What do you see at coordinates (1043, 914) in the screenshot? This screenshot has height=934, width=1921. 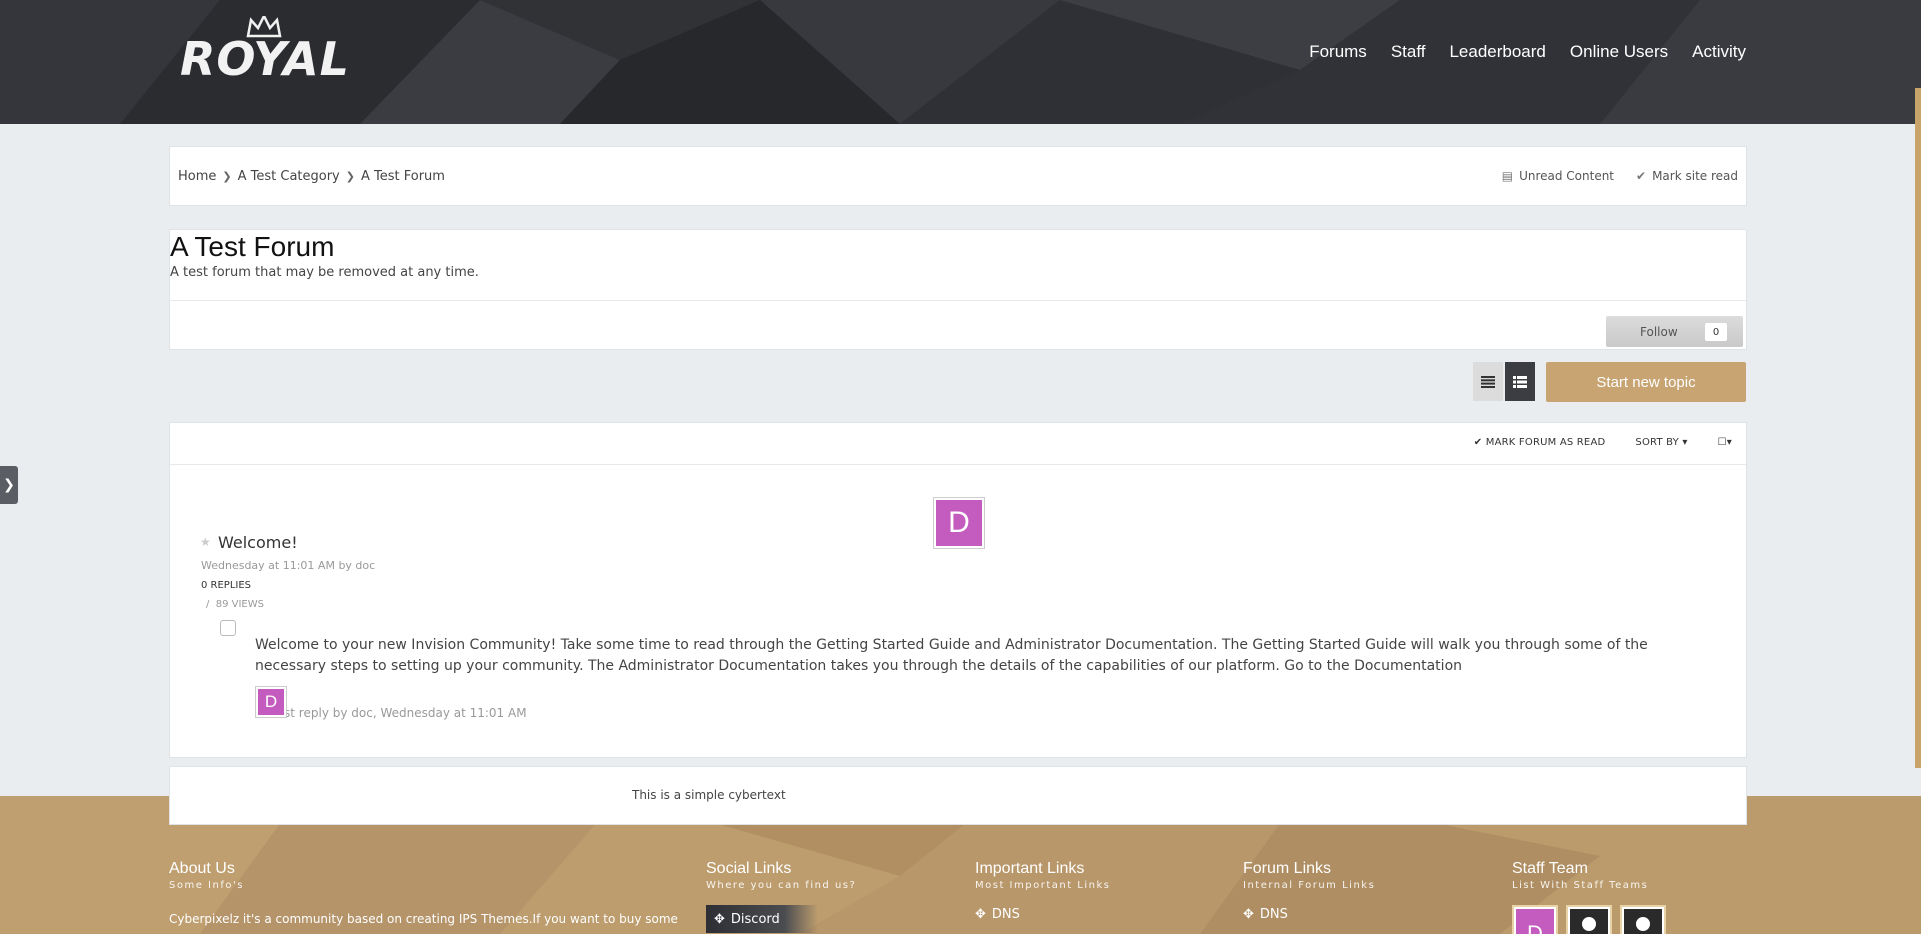 I see `footer-important-link: ✥ DNS` at bounding box center [1043, 914].